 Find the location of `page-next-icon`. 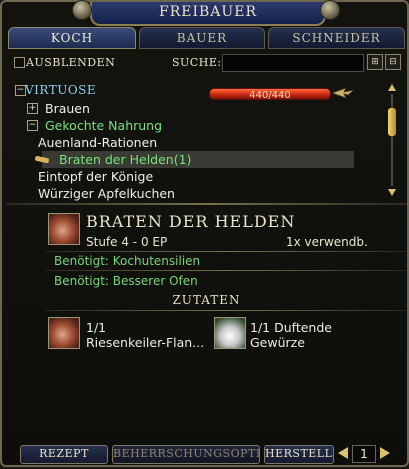

page-next-icon is located at coordinates (385, 453).